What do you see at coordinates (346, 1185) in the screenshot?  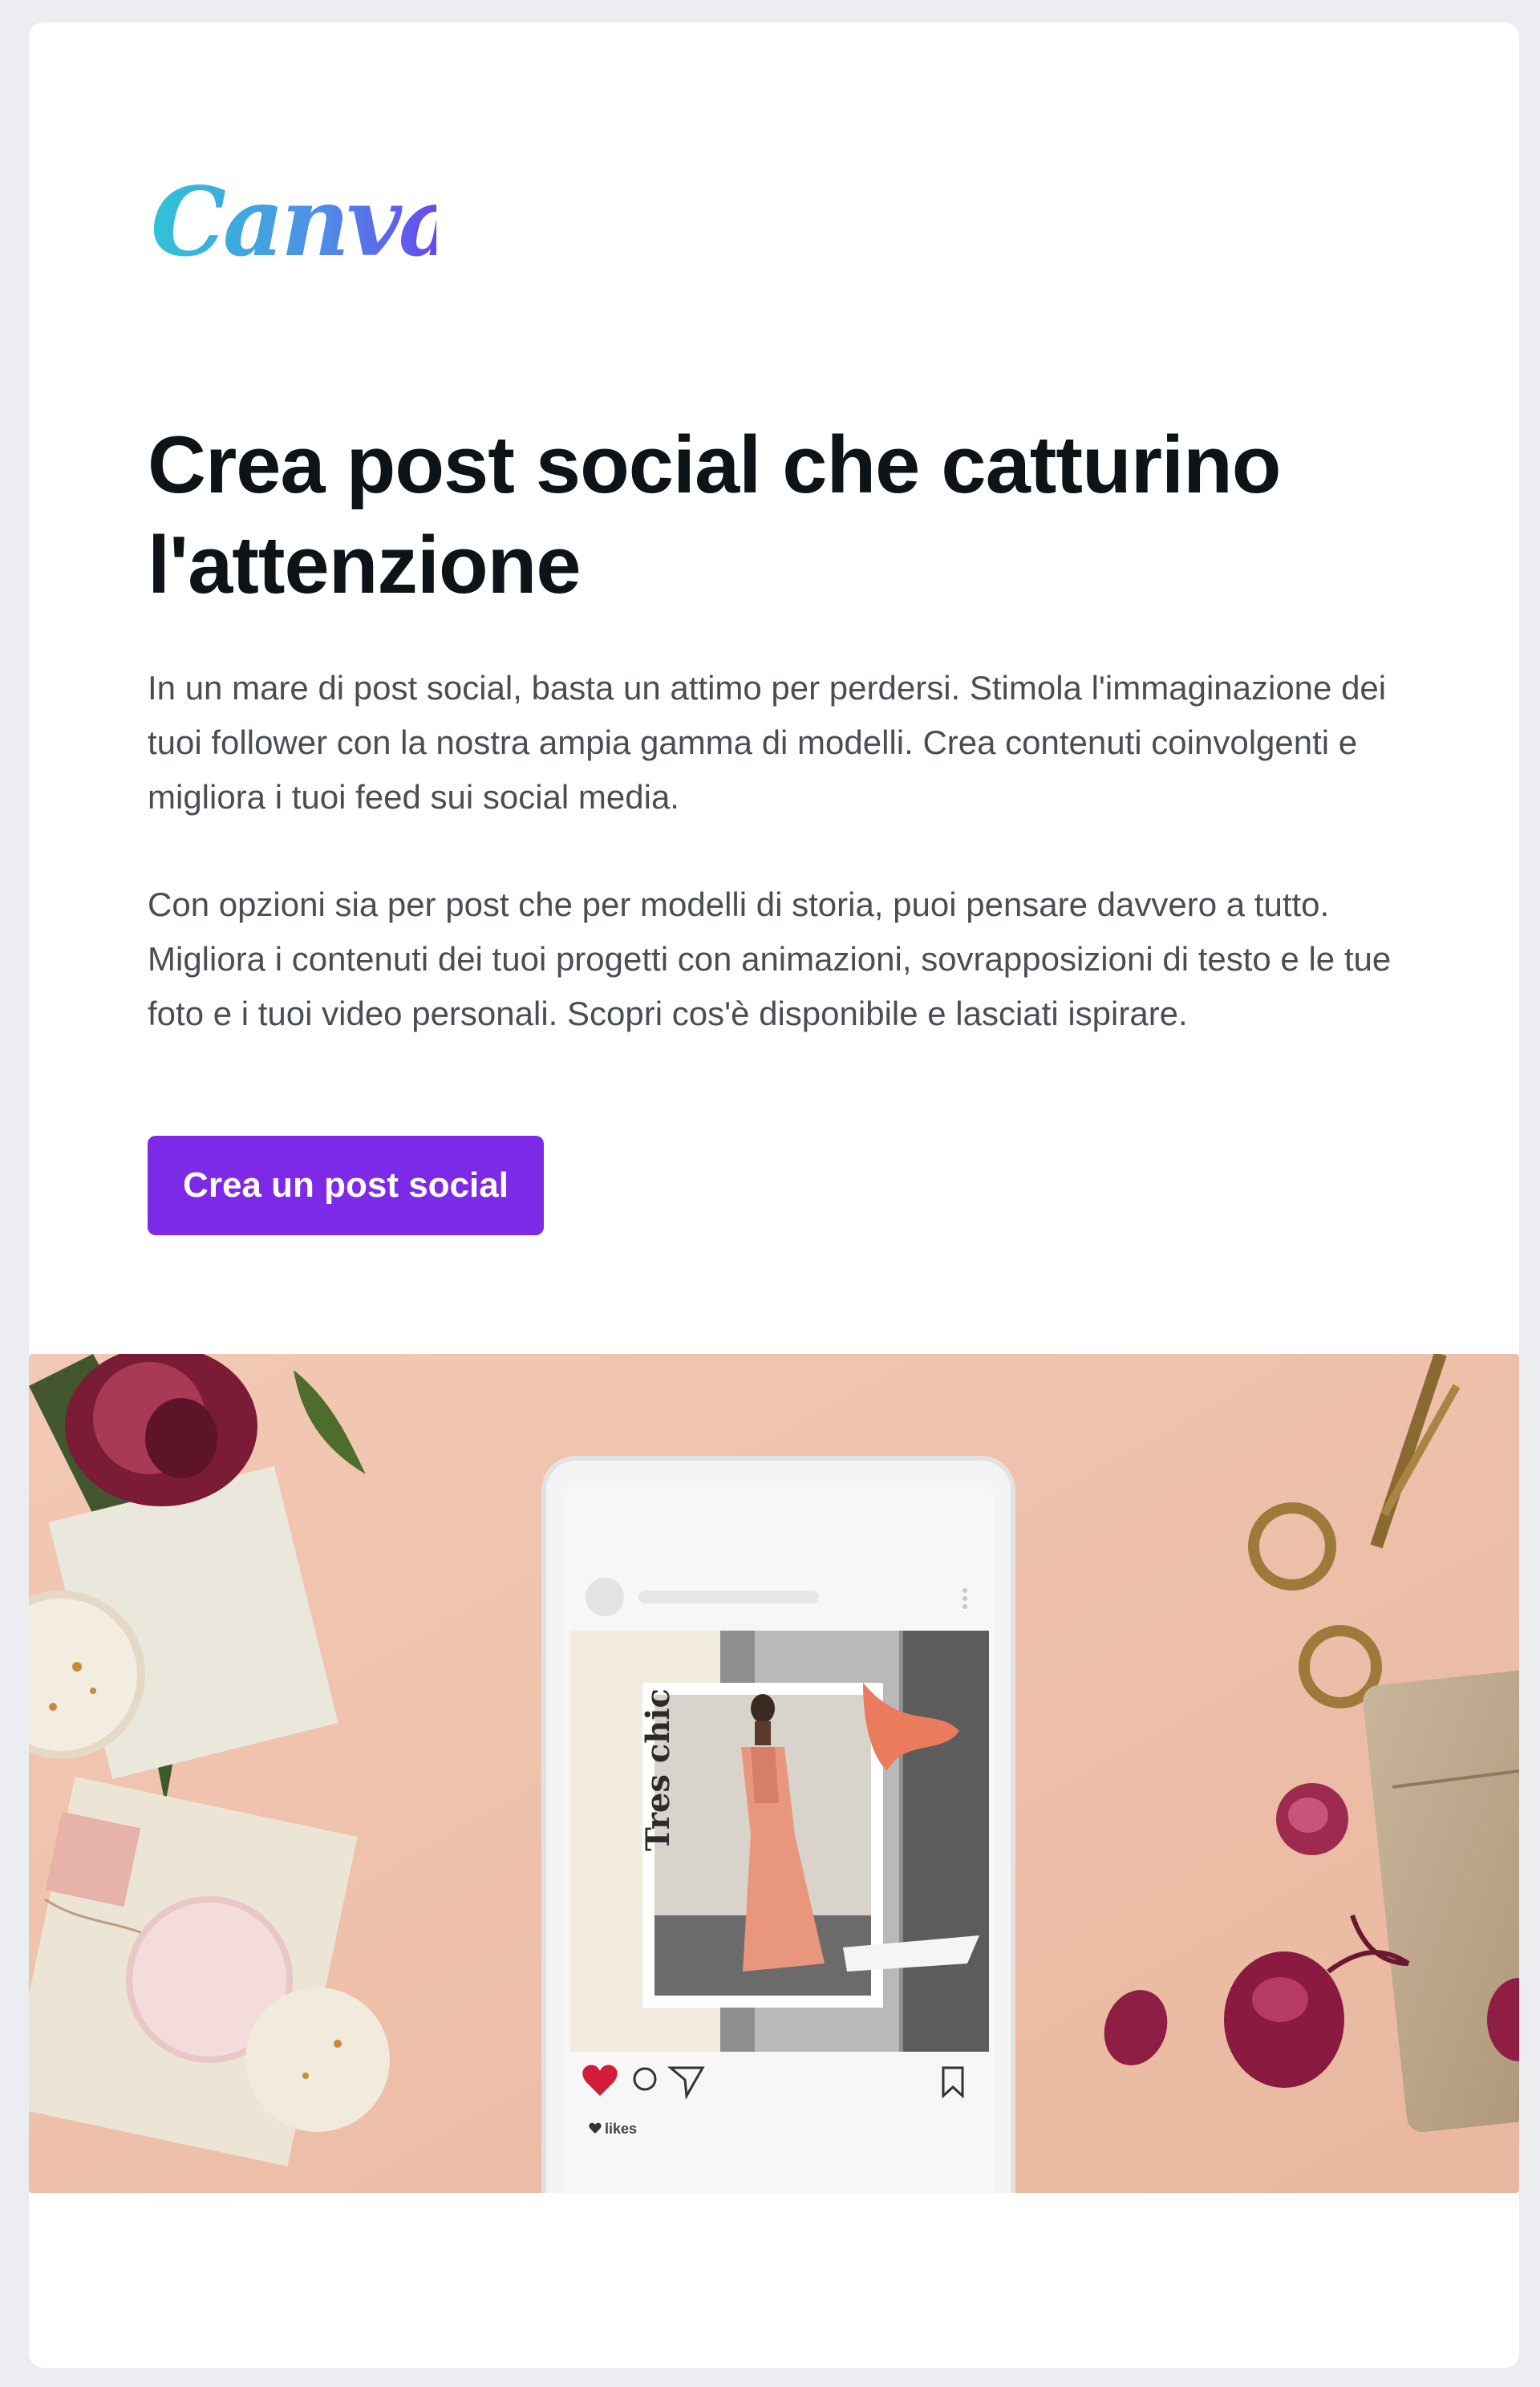 I see `create-social-post-button: Crea un post social` at bounding box center [346, 1185].